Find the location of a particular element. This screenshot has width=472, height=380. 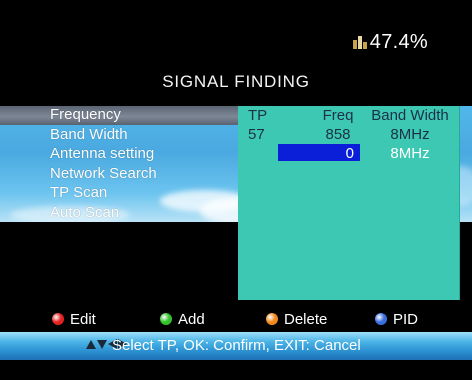

help-text: Select TP, OK: Confirm, EXIT: Cancel is located at coordinates (236, 345).